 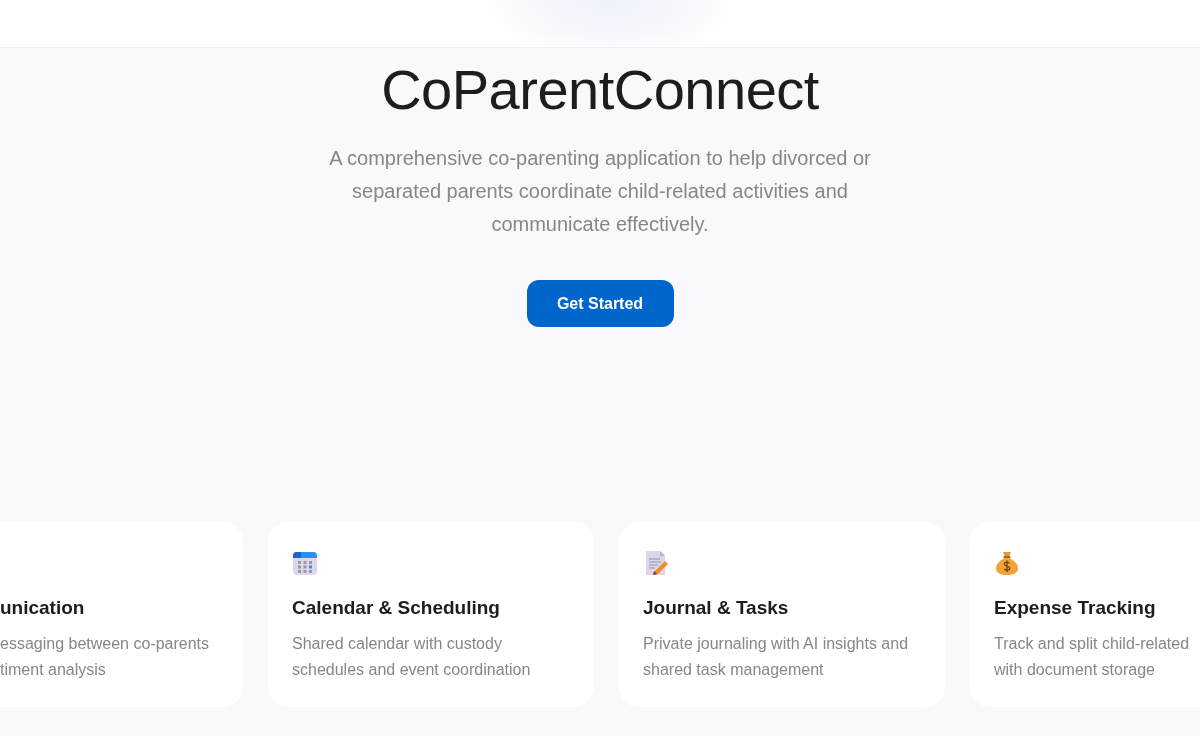 I want to click on card-description: Shared calendar with custody schedules and event coordination, so click(x=411, y=657).